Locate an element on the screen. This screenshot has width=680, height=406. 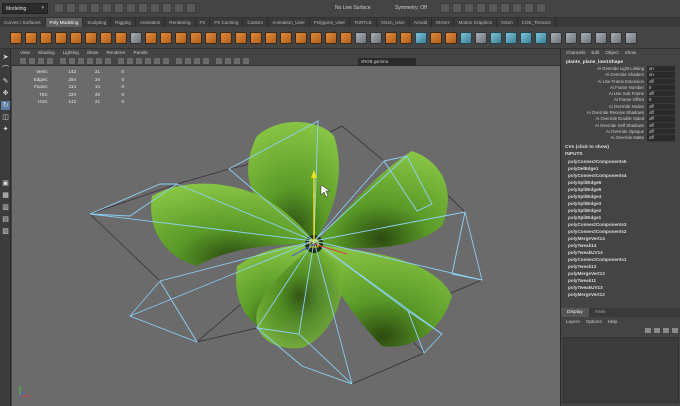
modeling-toolkit-icon is located at coordinates (505, 8).